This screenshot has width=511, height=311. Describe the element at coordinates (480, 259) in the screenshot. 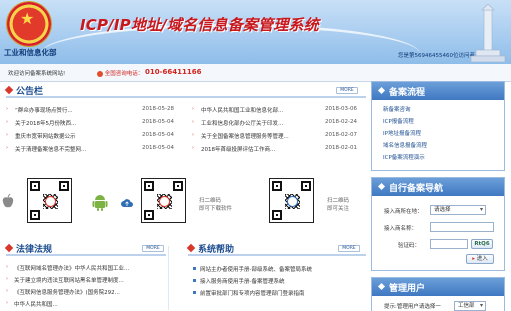

I see `enter-button: ▸ 进入` at that location.